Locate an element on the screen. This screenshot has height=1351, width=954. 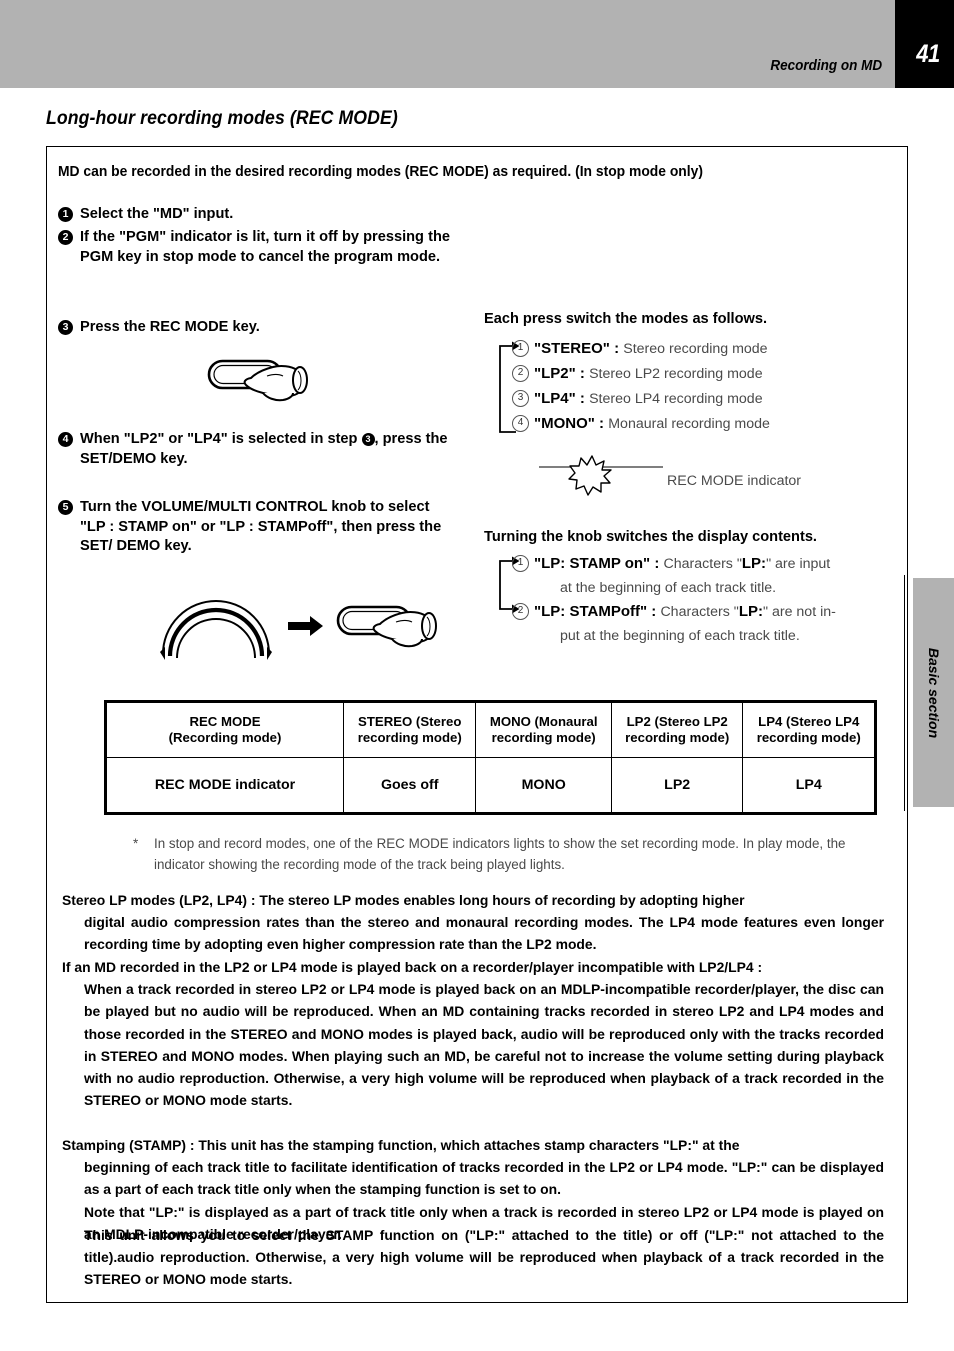
table-cell: MONO is located at coordinates (543, 786).